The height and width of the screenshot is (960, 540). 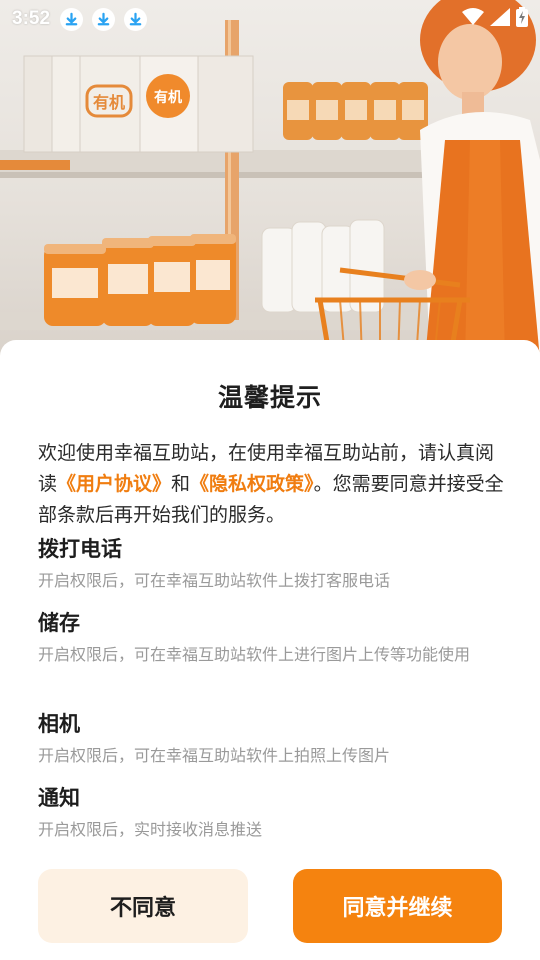 I want to click on permission-item-storage: 储存 开启权限后，可在幸福互助站软件上进行图片上传等功能使用, so click(x=273, y=638).